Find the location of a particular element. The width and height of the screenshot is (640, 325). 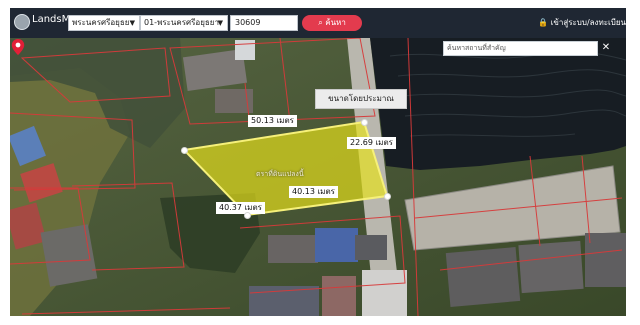

measurement-label: 50.13 เมตร is located at coordinates (272, 121).